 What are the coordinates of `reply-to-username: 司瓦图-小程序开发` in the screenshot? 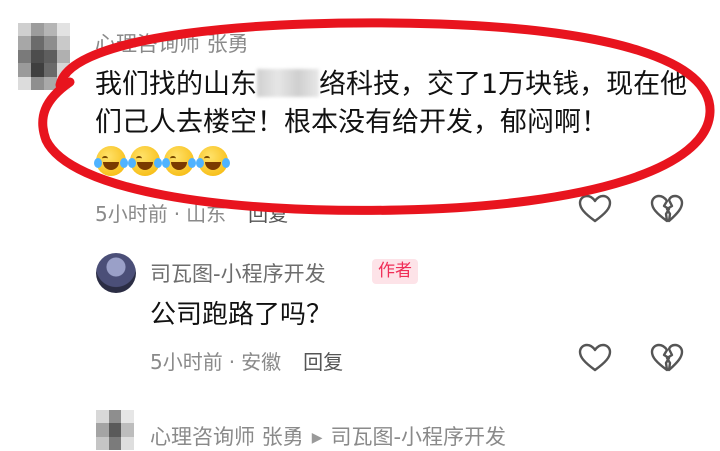 It's located at (418, 437).